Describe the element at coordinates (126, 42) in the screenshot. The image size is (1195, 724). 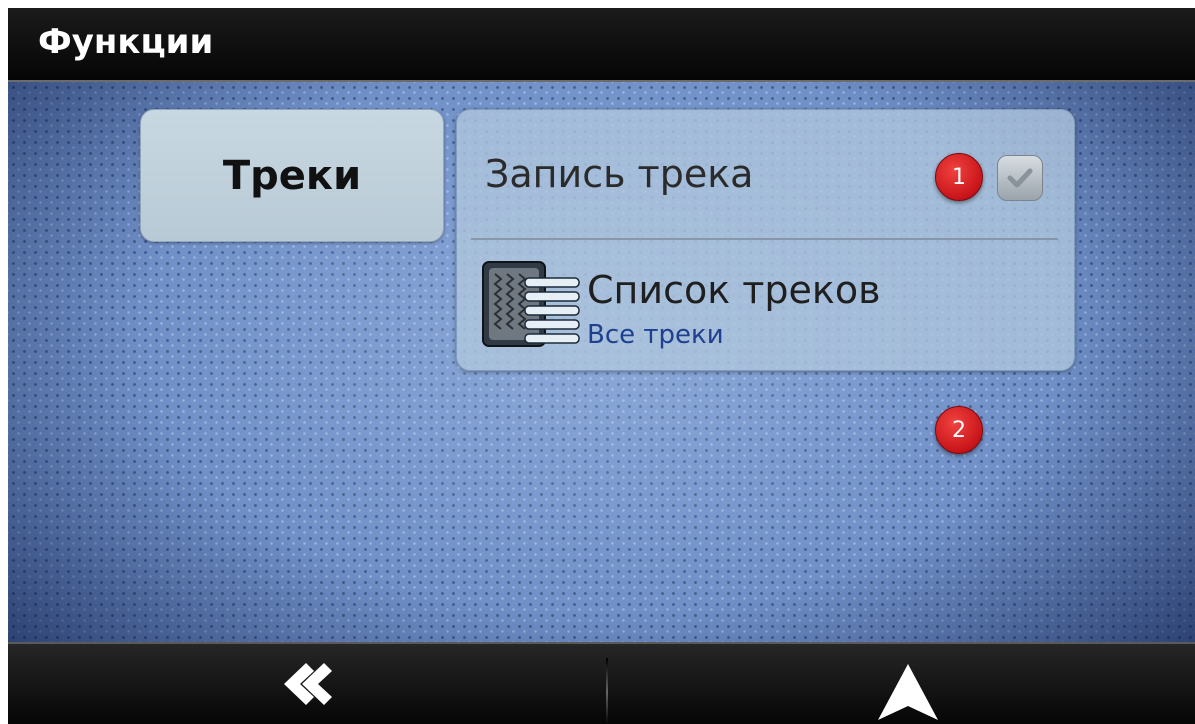
I see `page-title: Функции` at that location.